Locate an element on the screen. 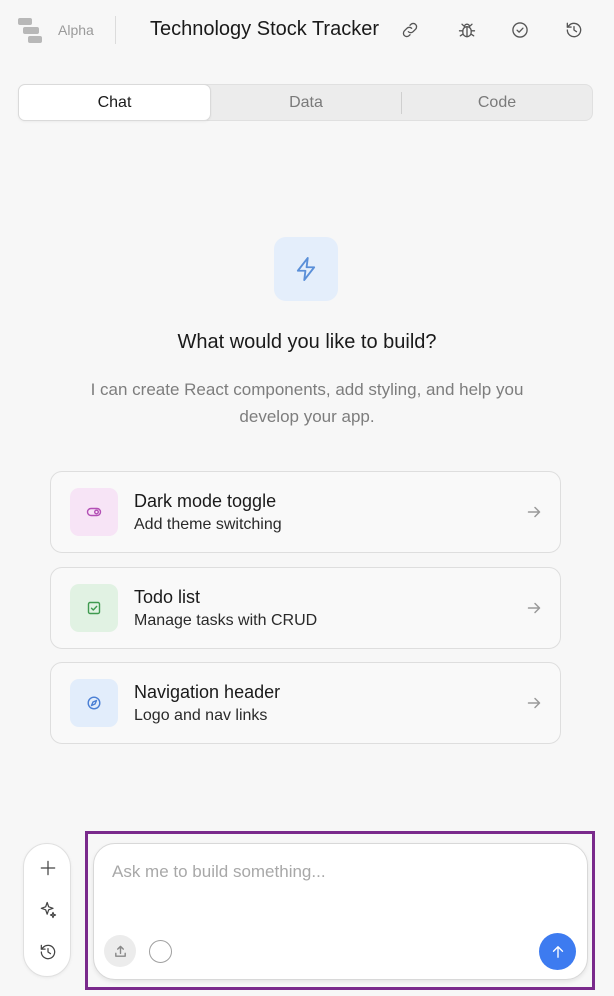 Image resolution: width=614 pixels, height=996 pixels. arrow-up-icon is located at coordinates (557, 951).